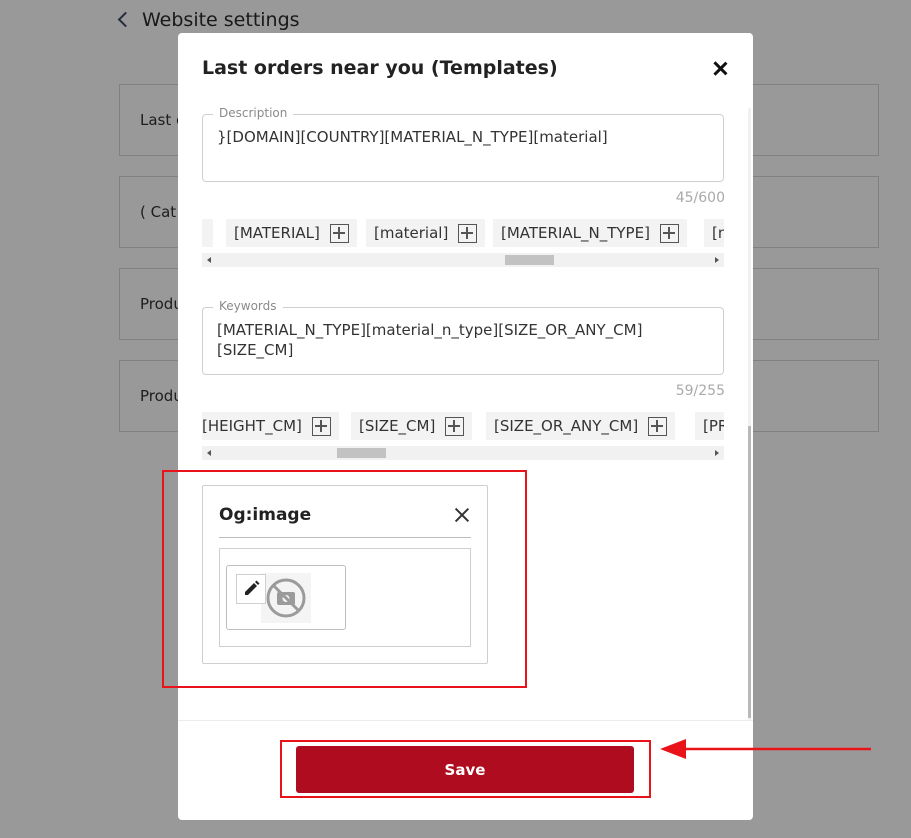 This screenshot has width=911, height=838. I want to click on chip: [PR, so click(709, 426).